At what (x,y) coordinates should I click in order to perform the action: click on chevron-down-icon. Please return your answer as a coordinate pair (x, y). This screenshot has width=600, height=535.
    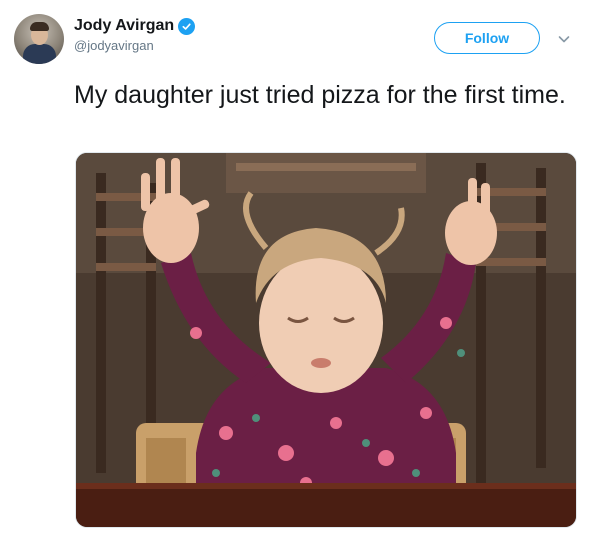
    Looking at the image, I should click on (564, 39).